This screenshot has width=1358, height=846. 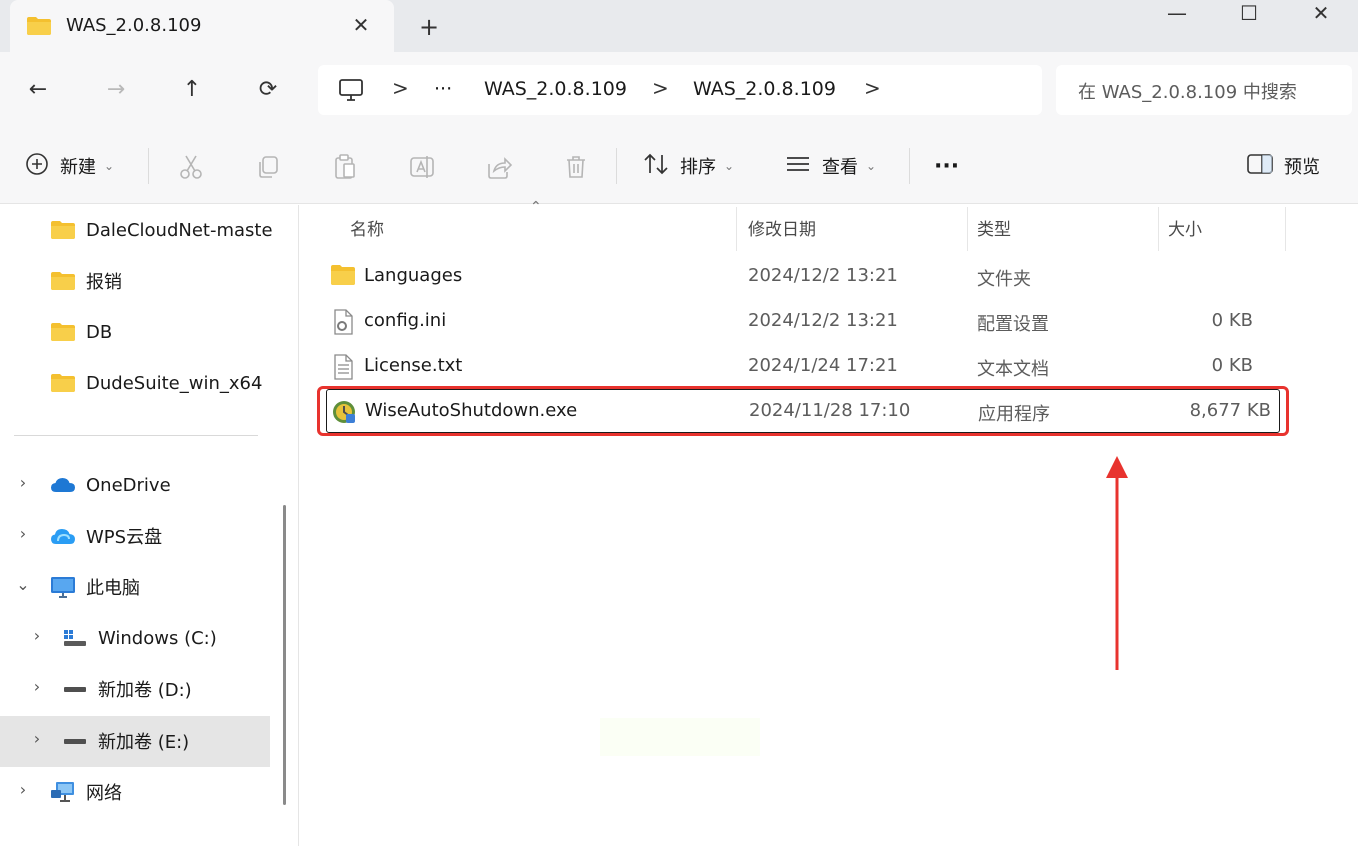 What do you see at coordinates (680, 737) in the screenshot?
I see `watermark` at bounding box center [680, 737].